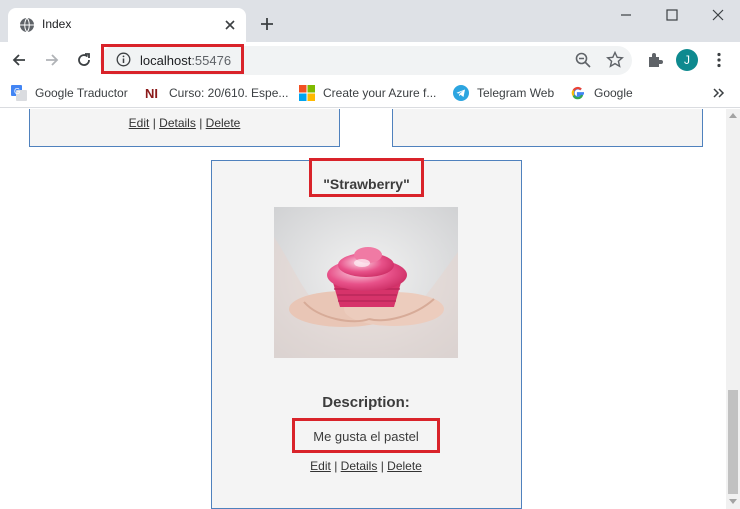 This screenshot has width=740, height=509. I want to click on bookmark-google: Google, so click(601, 93).